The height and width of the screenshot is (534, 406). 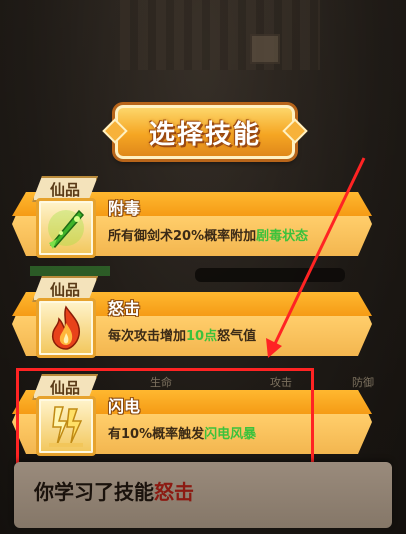 What do you see at coordinates (70, 271) in the screenshot?
I see `background-health-bar` at bounding box center [70, 271].